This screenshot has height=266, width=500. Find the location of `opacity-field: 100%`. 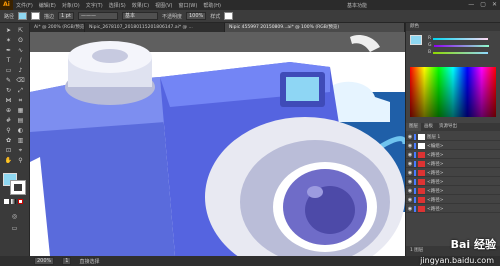

opacity-field: 100% is located at coordinates (196, 16).